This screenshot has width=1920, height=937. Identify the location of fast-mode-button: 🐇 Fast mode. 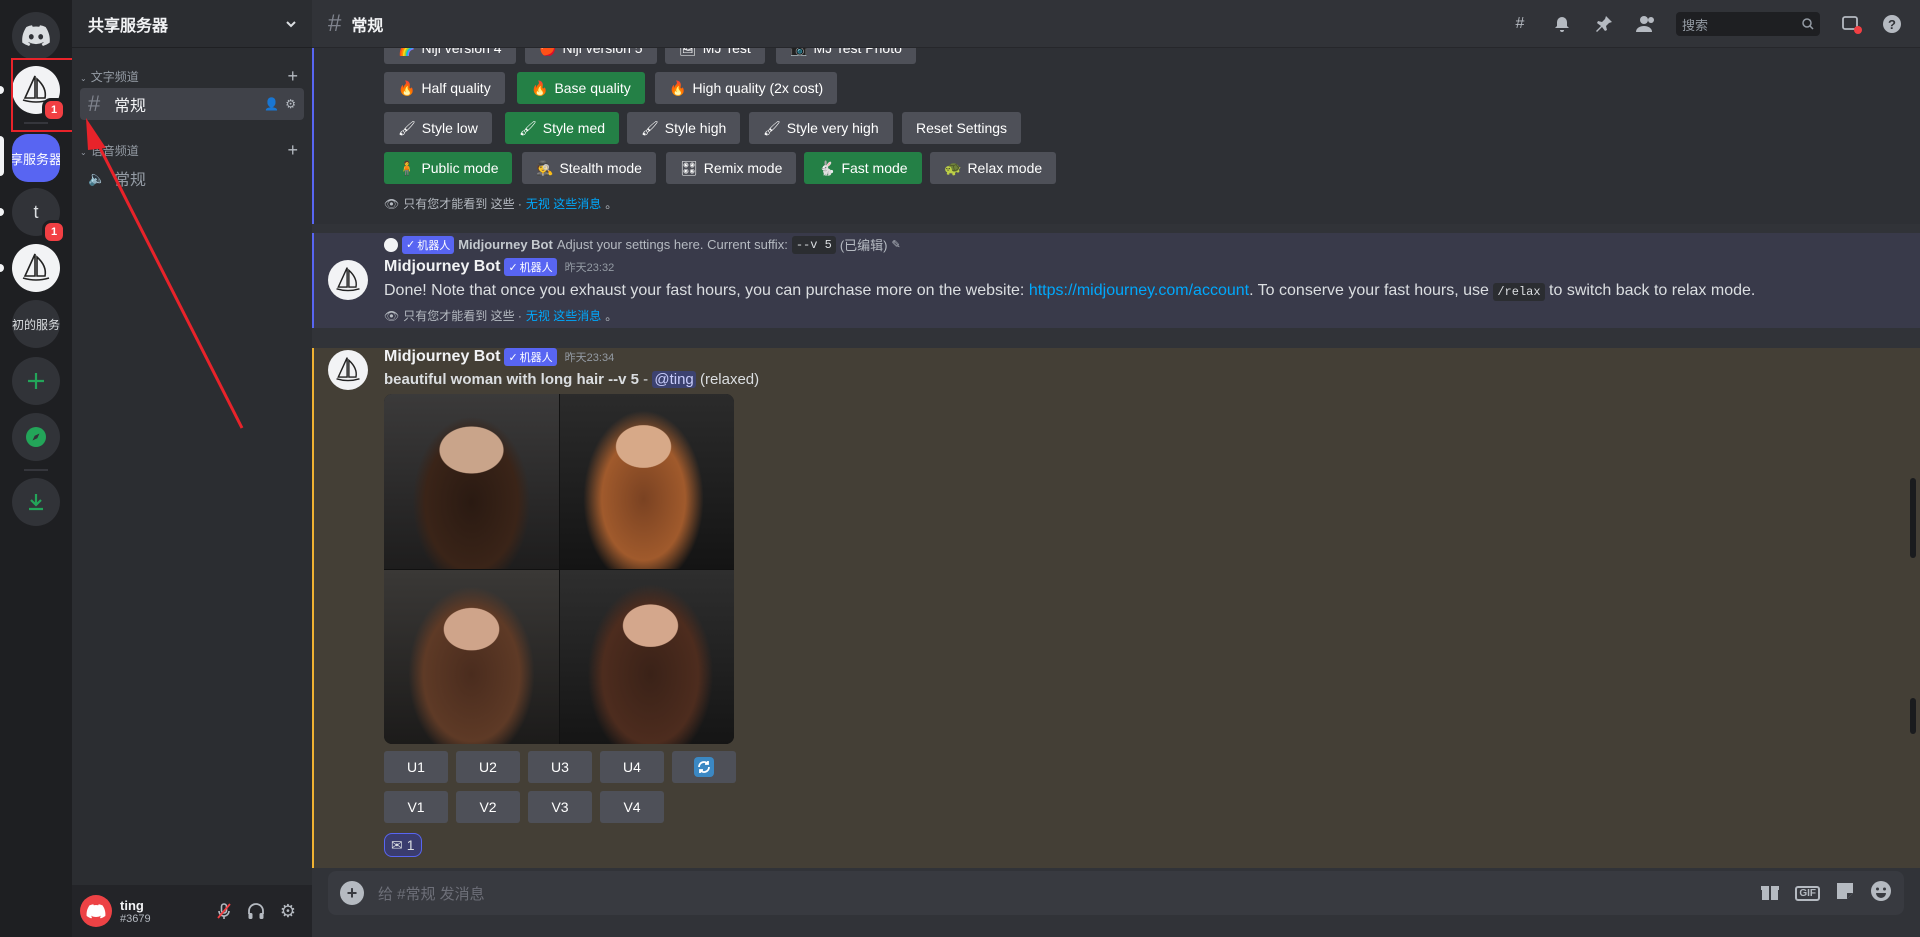
(863, 168).